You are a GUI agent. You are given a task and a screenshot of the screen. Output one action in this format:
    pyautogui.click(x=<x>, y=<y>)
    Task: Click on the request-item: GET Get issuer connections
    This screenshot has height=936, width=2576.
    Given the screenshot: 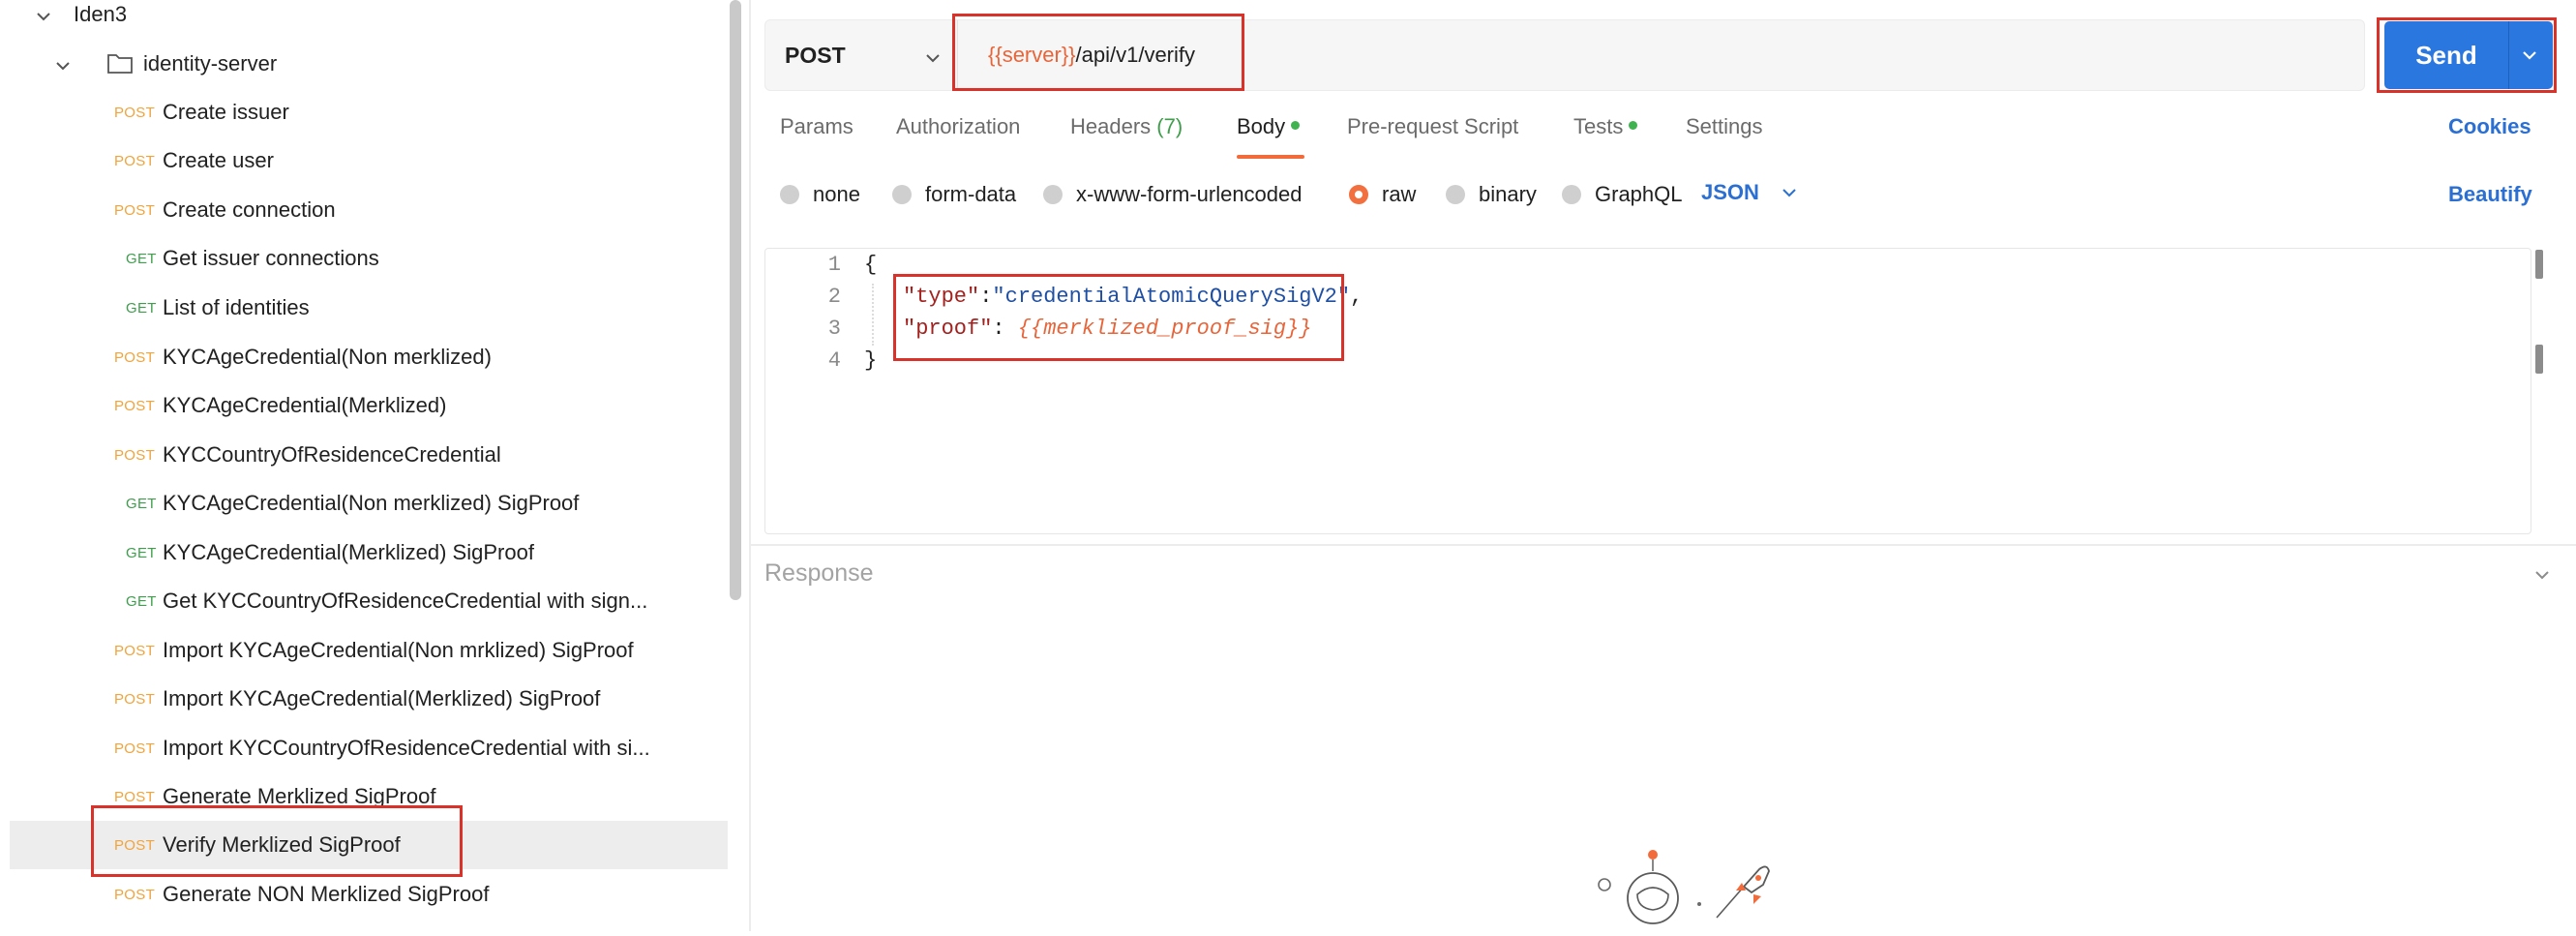 What is the action you would take?
    pyautogui.click(x=369, y=258)
    